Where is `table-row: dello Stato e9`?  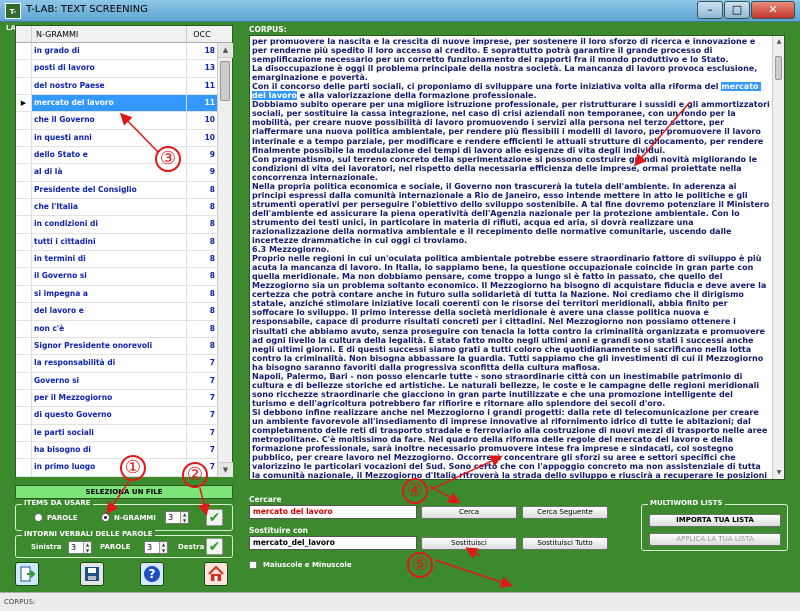
table-row: dello Stato e9 is located at coordinates (117, 156).